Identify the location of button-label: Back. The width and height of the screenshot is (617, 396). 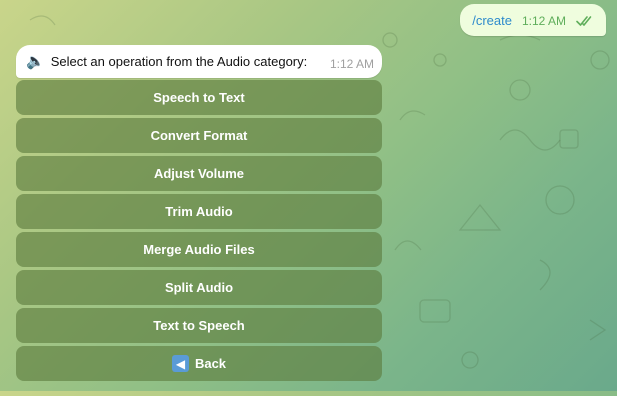
(210, 363).